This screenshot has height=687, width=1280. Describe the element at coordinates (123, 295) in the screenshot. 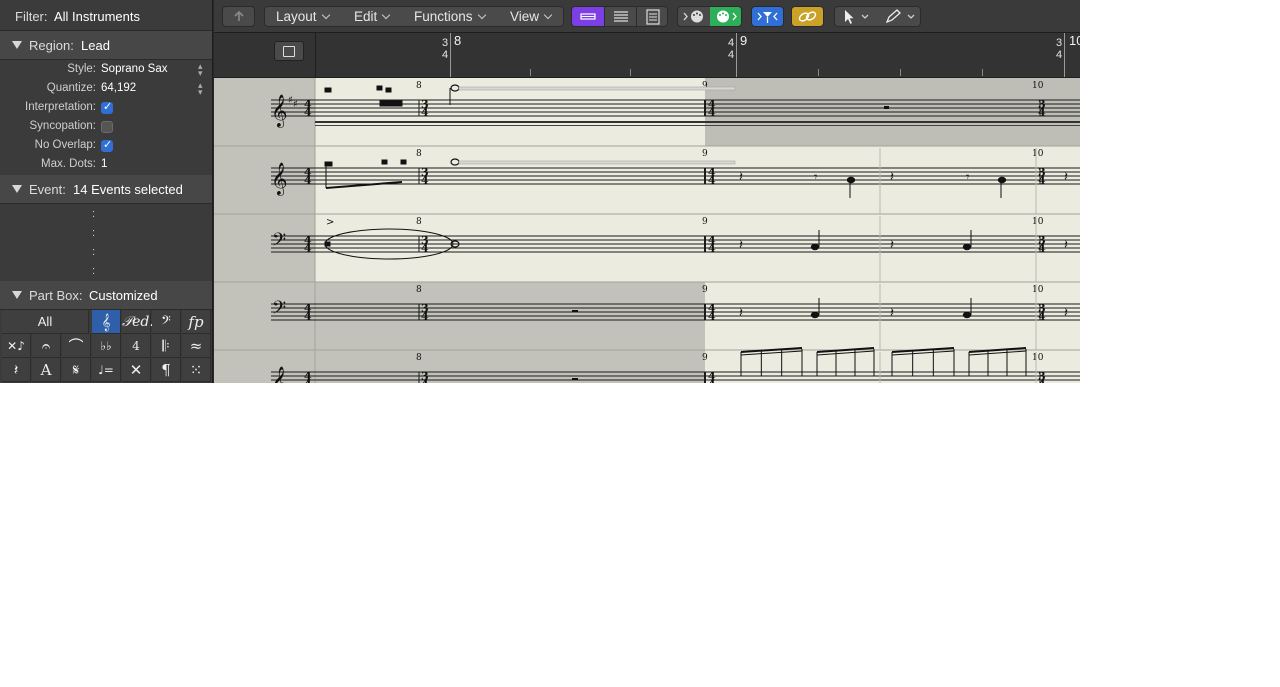

I see `part-box-value: Customized` at that location.